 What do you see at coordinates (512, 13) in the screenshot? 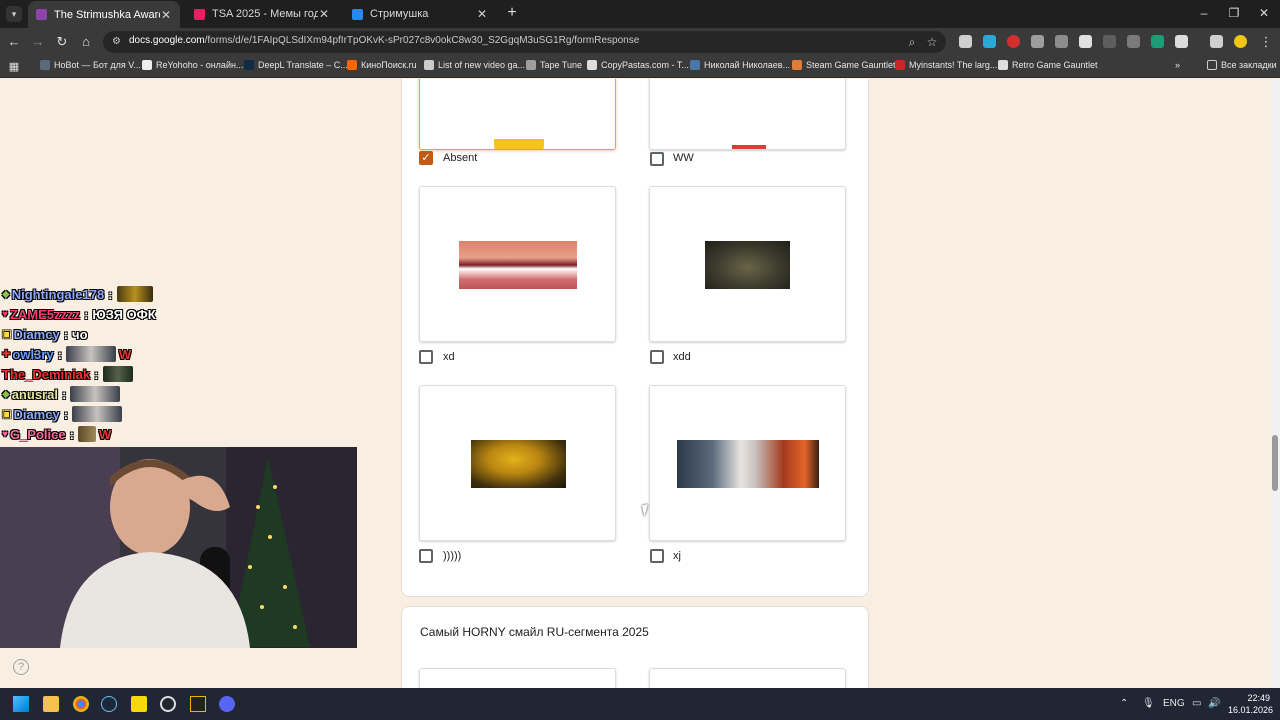
I see `new-tab-button: +` at bounding box center [512, 13].